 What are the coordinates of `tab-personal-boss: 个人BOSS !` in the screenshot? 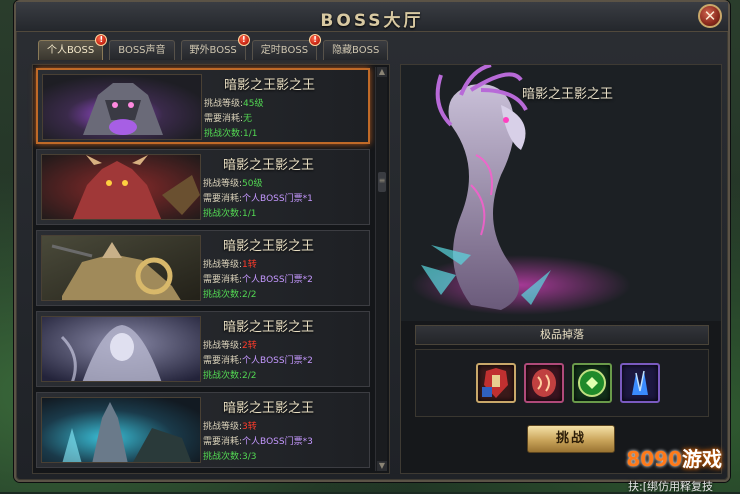 It's located at (73, 47).